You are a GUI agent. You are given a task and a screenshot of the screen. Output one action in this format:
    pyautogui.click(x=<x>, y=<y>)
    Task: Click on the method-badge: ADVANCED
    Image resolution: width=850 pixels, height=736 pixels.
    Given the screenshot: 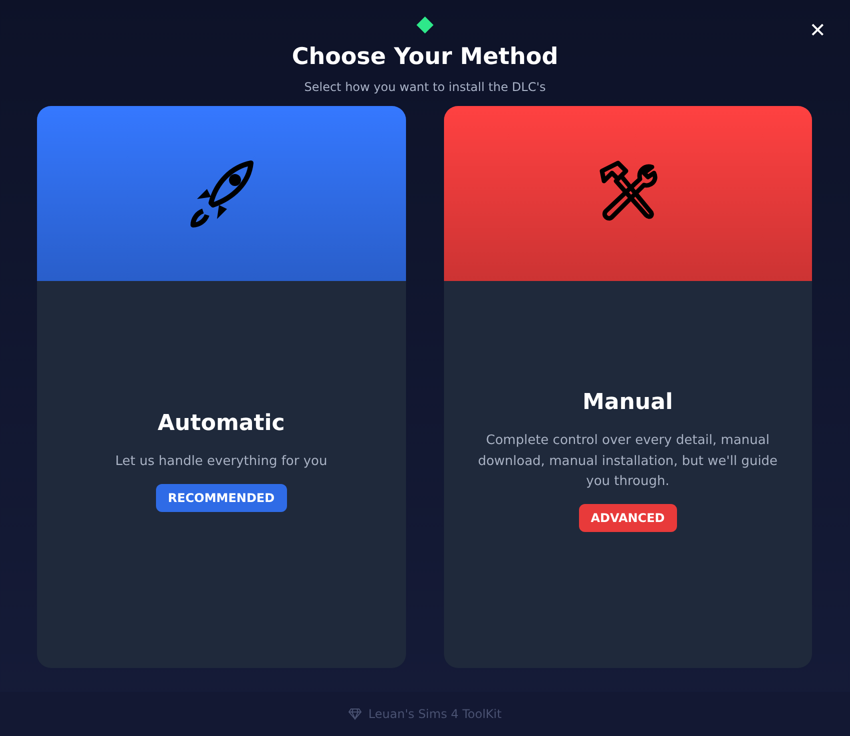 What is the action you would take?
    pyautogui.click(x=627, y=518)
    